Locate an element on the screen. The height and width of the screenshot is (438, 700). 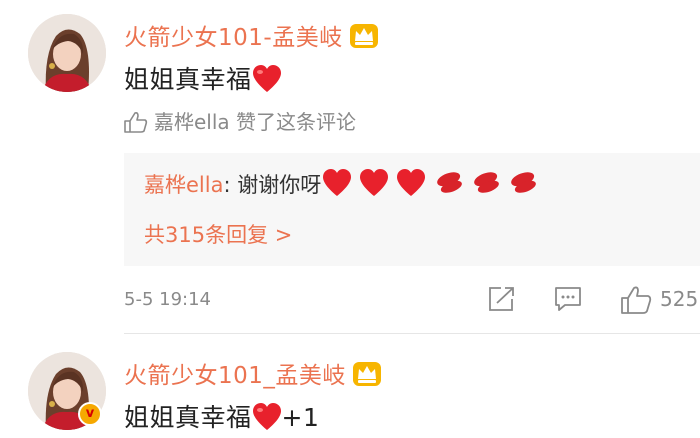
username: 火箭少女101-孟美岐 is located at coordinates (251, 36).